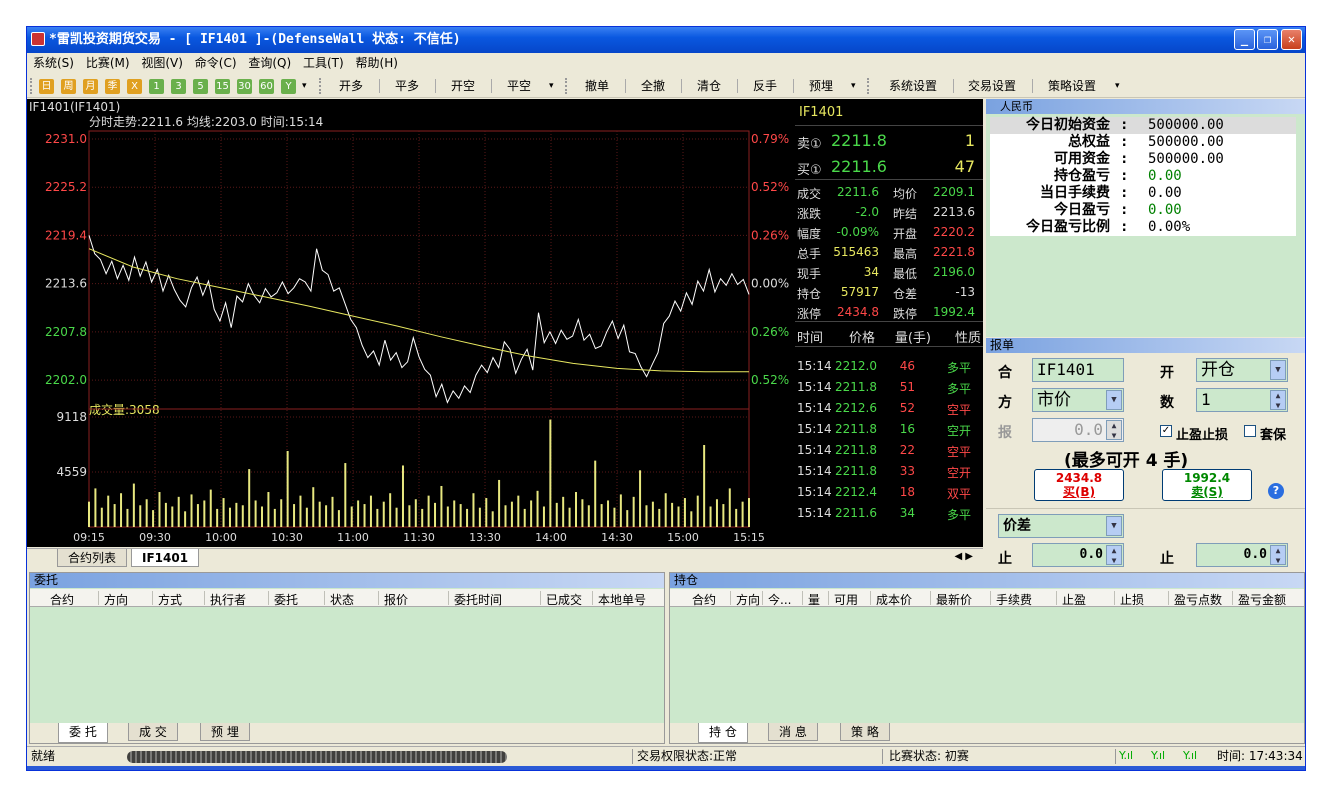  Describe the element at coordinates (1250, 431) in the screenshot. I see `hedge-checkbox` at that location.